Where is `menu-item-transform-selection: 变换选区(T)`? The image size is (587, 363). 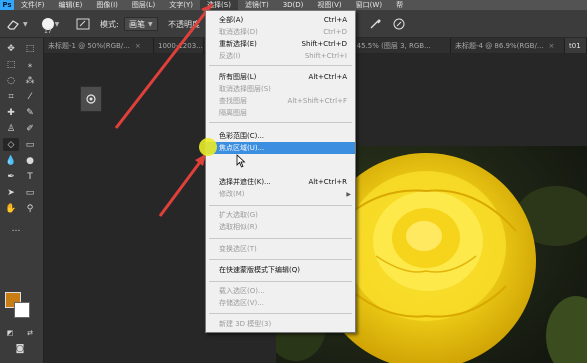
menu-item-transform-selection: 变换选区(T) is located at coordinates (280, 249).